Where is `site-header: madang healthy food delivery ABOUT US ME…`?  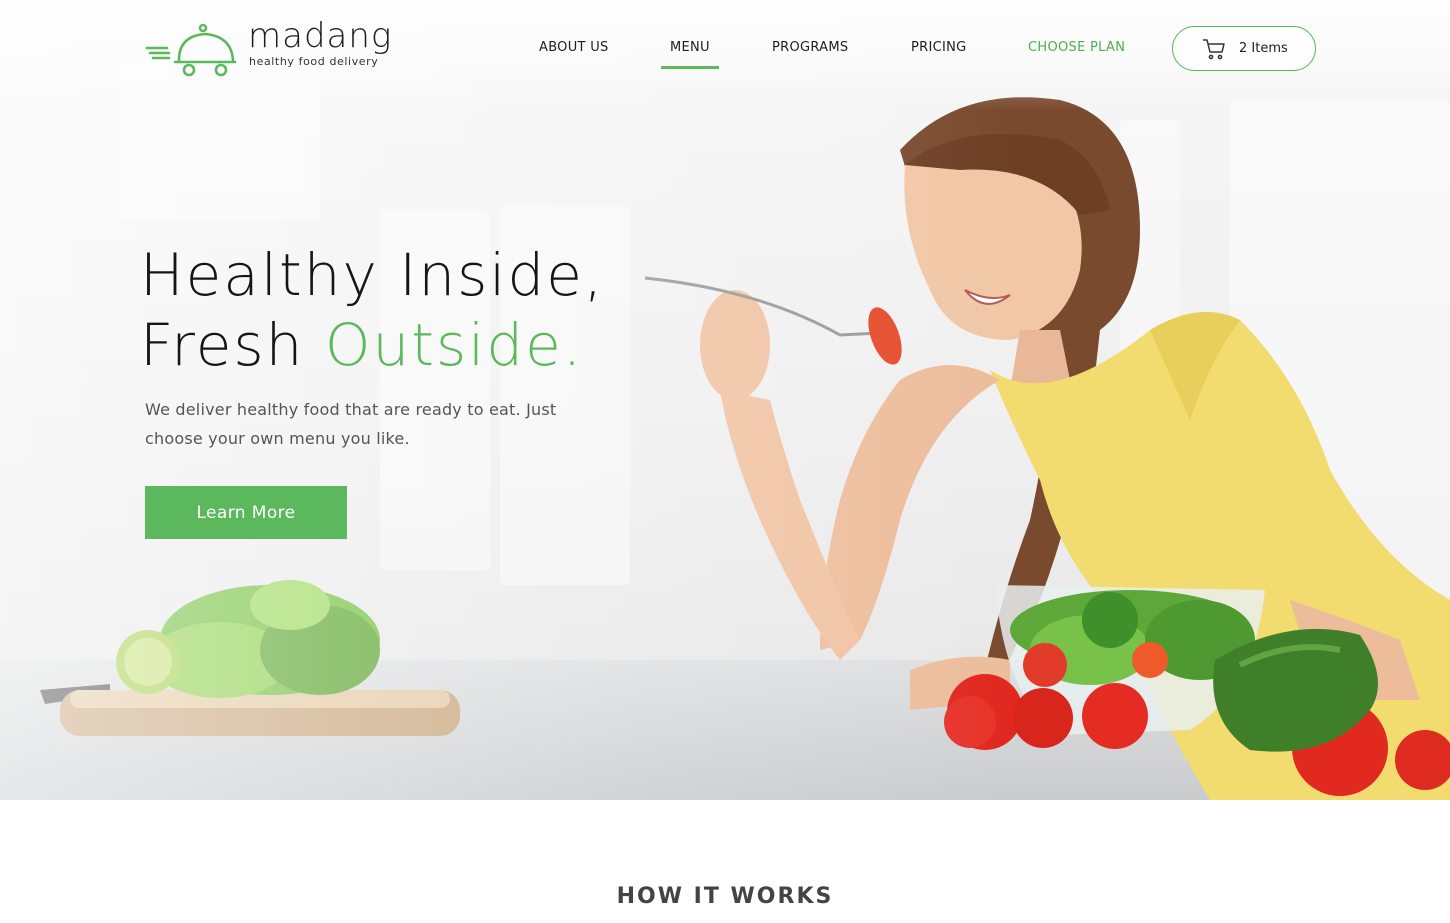 site-header: madang healthy food delivery ABOUT US ME… is located at coordinates (725, 47).